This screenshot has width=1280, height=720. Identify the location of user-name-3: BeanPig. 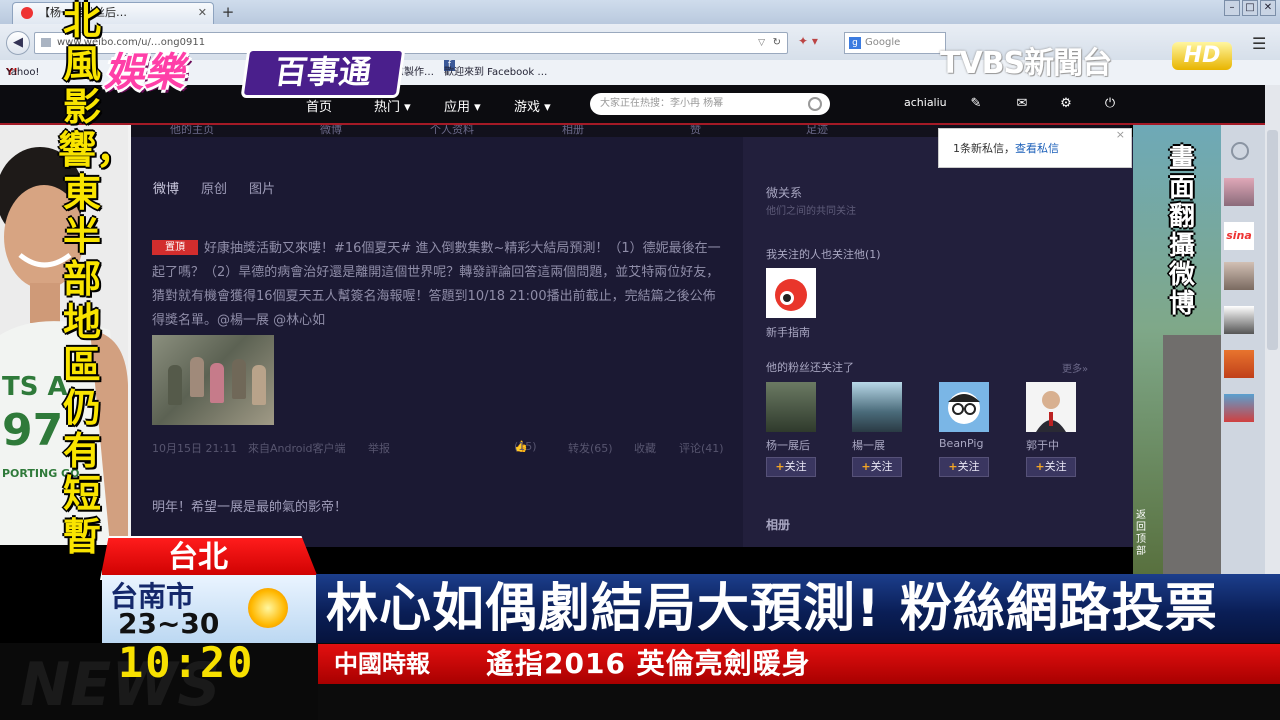
(961, 443).